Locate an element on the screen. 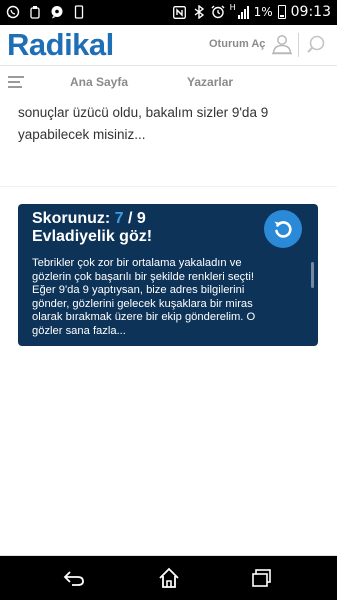 This screenshot has height=600, width=337. result-title: Evladiyelik göz! is located at coordinates (92, 236).